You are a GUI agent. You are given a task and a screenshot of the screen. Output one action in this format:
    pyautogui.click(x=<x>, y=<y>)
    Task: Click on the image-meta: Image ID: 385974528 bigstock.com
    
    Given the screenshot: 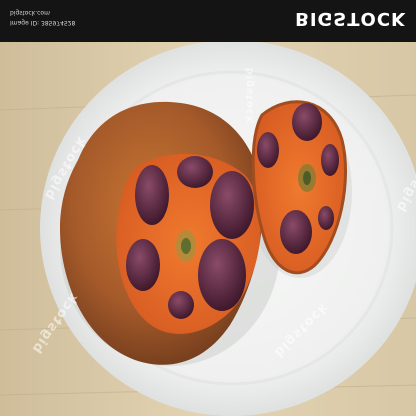 What is the action you would take?
    pyautogui.click(x=42, y=17)
    